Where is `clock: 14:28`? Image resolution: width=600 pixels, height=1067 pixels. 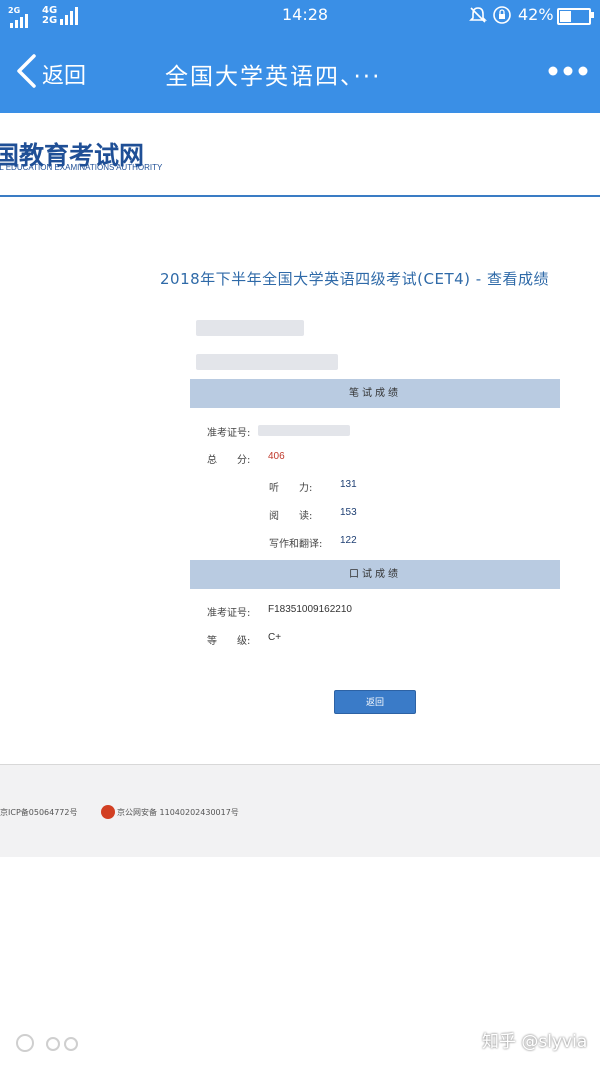
clock: 14:28 is located at coordinates (305, 14).